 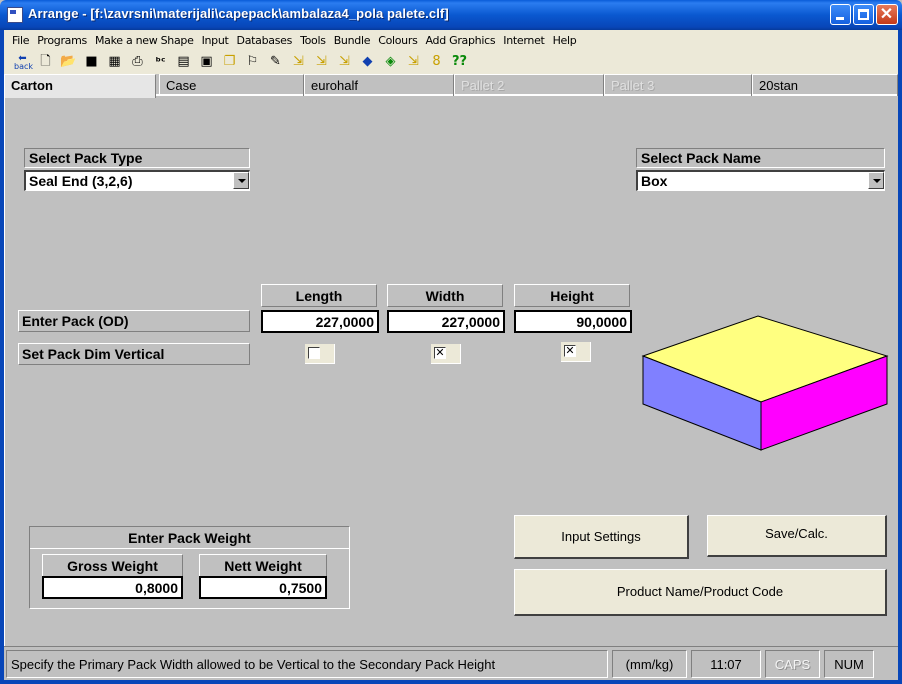 I want to click on height-input: 90,0000, so click(x=573, y=321).